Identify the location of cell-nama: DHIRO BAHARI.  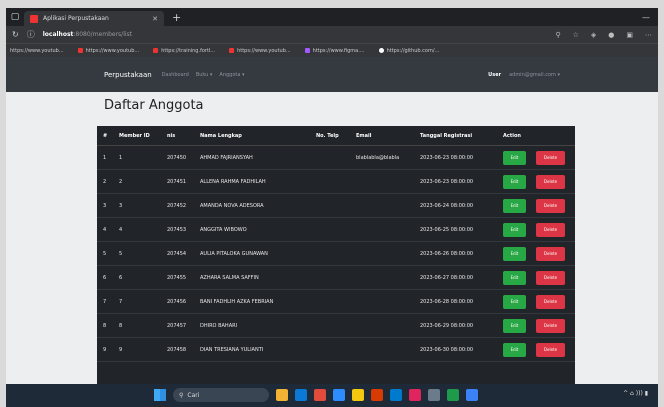
(219, 325).